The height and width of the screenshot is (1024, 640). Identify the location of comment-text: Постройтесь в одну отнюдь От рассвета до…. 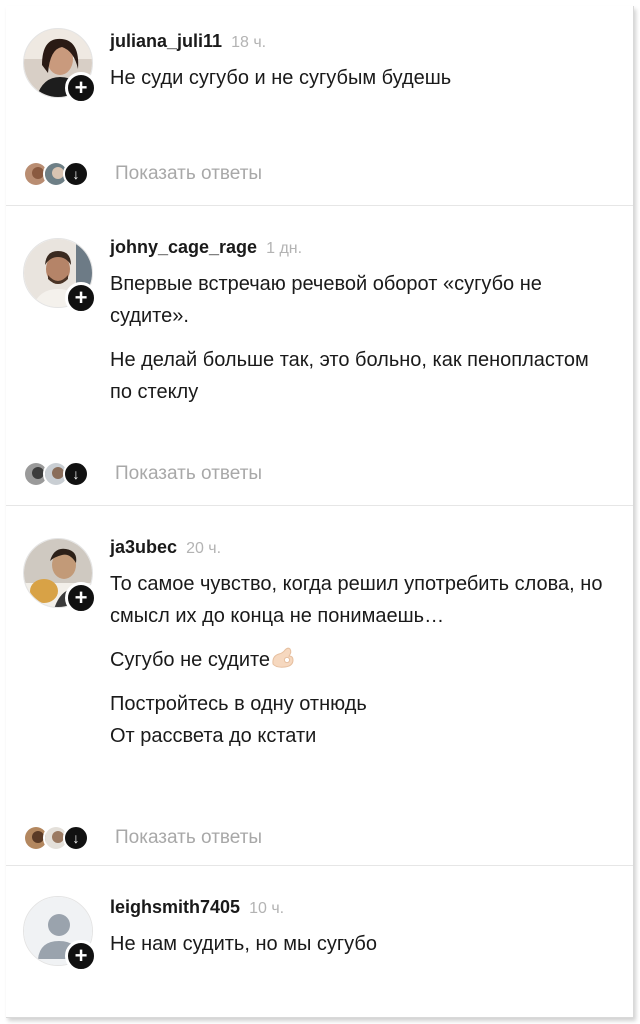
(238, 720).